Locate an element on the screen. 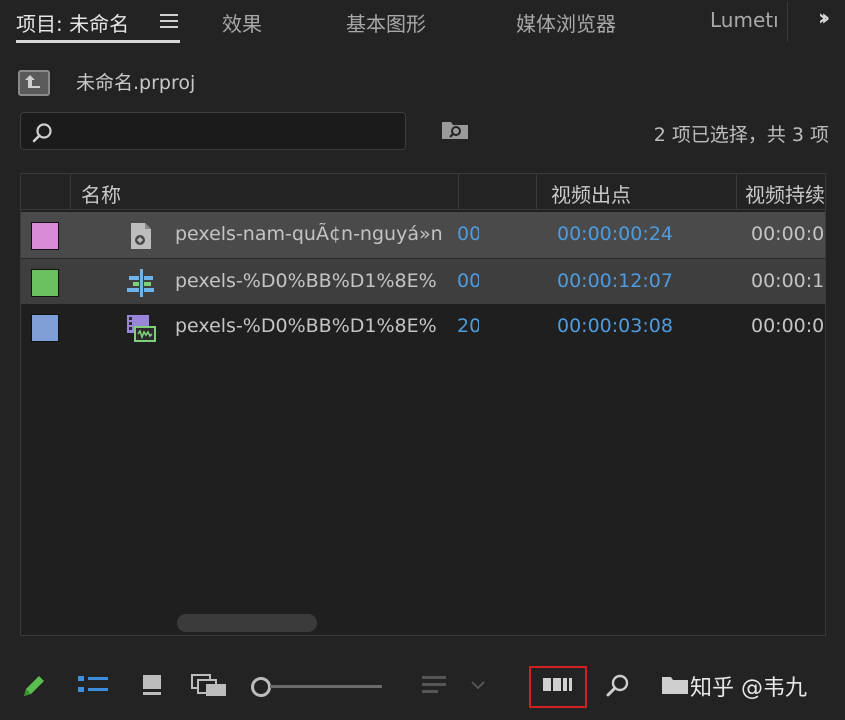 Image resolution: width=845 pixels, height=720 pixels. double-chevron-right-icon: ›› is located at coordinates (824, 18).